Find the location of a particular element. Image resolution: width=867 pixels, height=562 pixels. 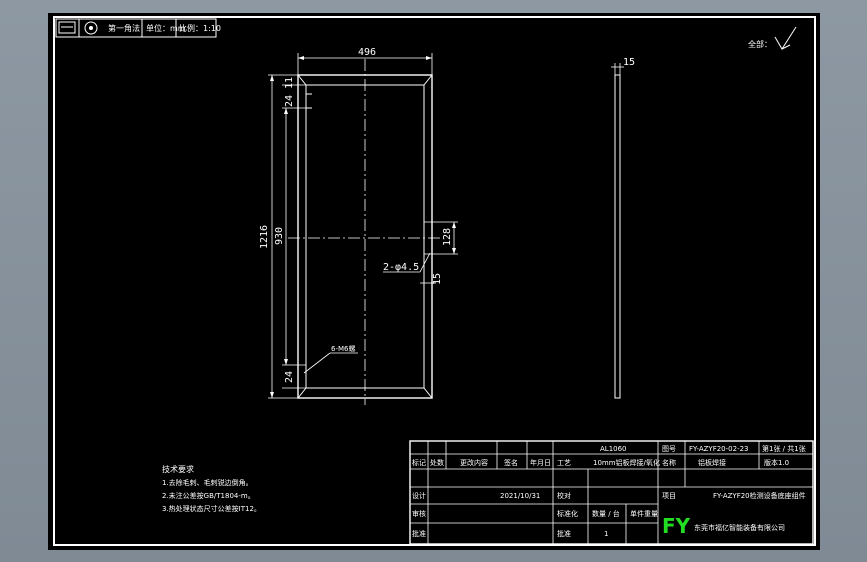

tb-standard-label: 标准化 is located at coordinates (567, 513).